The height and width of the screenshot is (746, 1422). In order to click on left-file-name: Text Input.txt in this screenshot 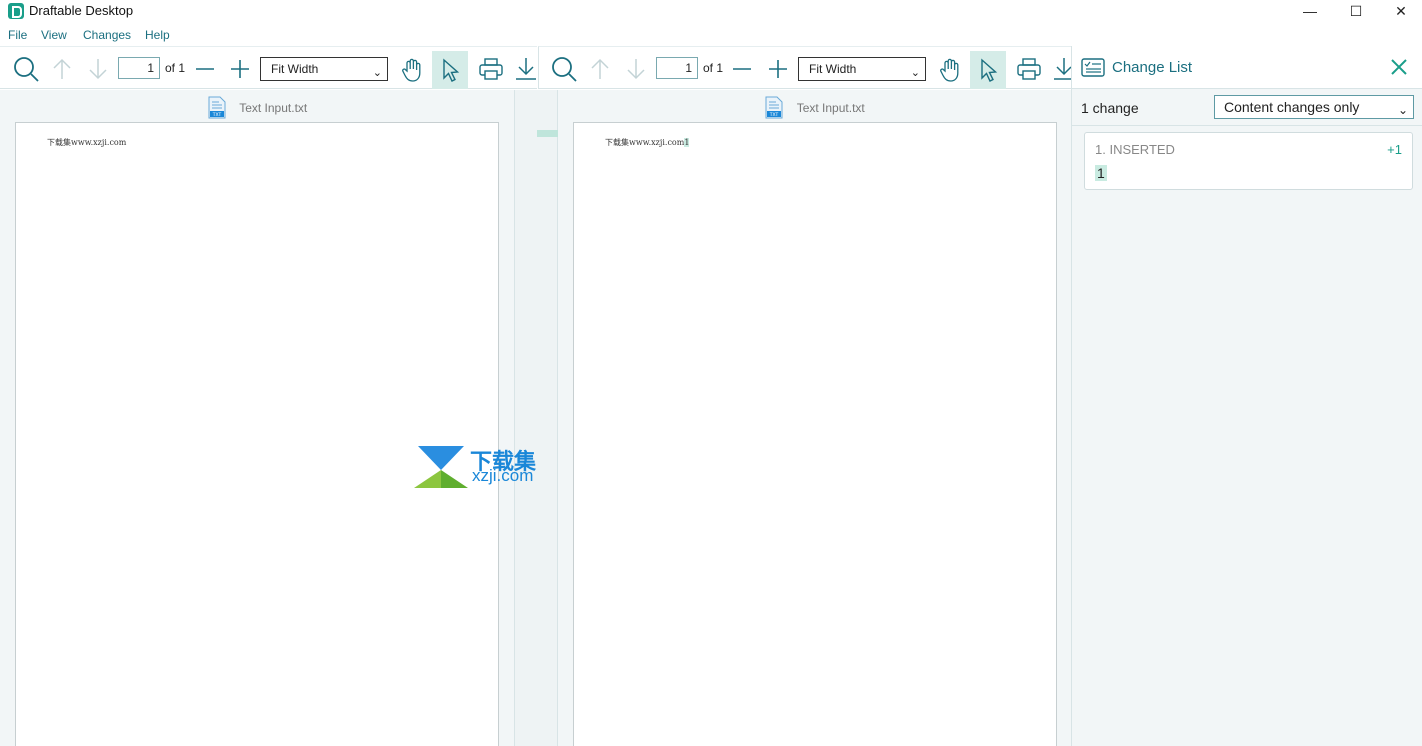, I will do `click(273, 108)`.